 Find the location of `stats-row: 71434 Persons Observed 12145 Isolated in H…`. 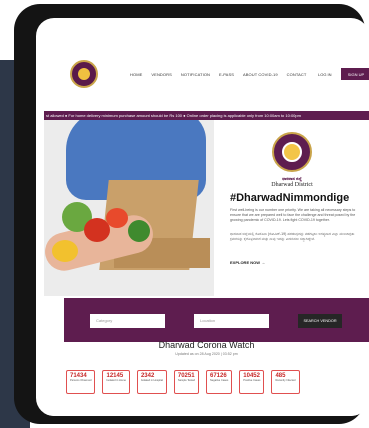

stats-row: 71434 Persons Observed 12145 Isolated in H… is located at coordinates (183, 382).